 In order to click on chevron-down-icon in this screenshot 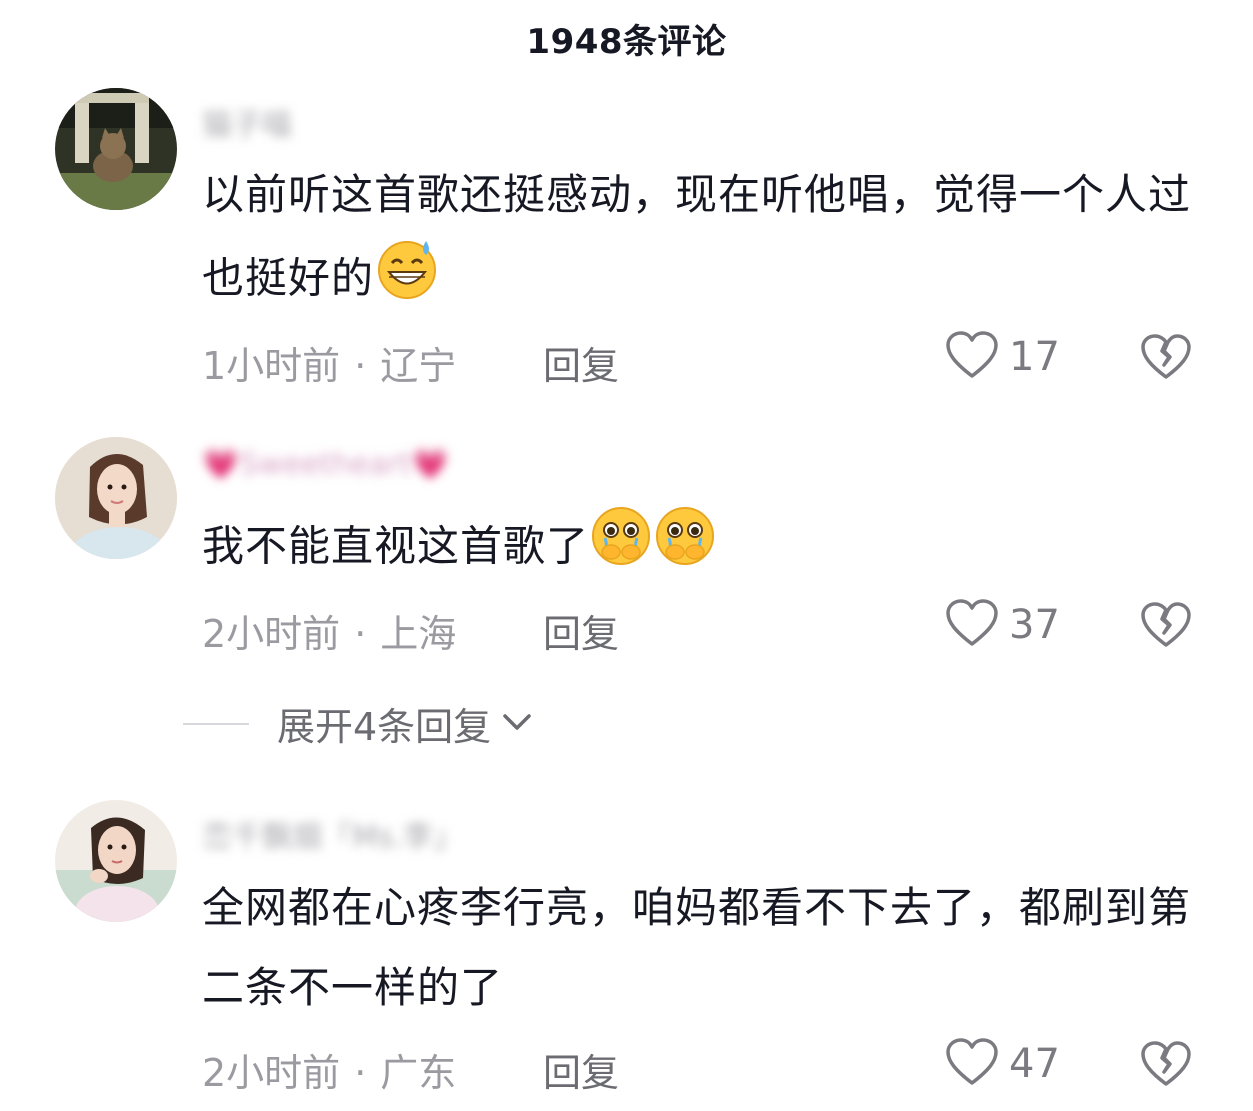, I will do `click(513, 724)`.